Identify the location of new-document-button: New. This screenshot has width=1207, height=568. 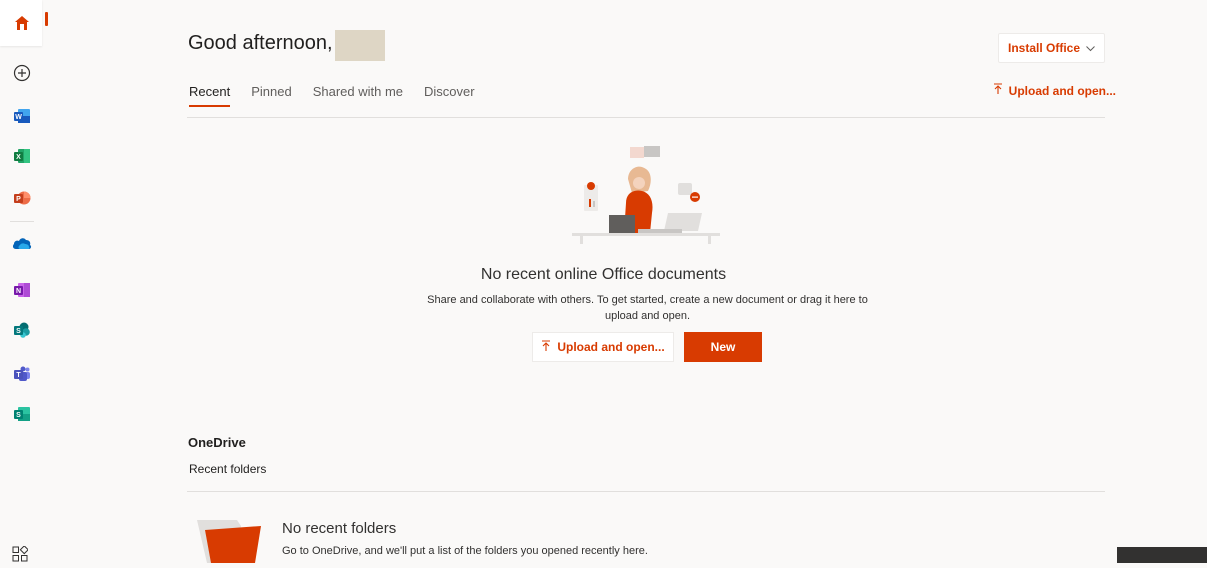
(723, 347).